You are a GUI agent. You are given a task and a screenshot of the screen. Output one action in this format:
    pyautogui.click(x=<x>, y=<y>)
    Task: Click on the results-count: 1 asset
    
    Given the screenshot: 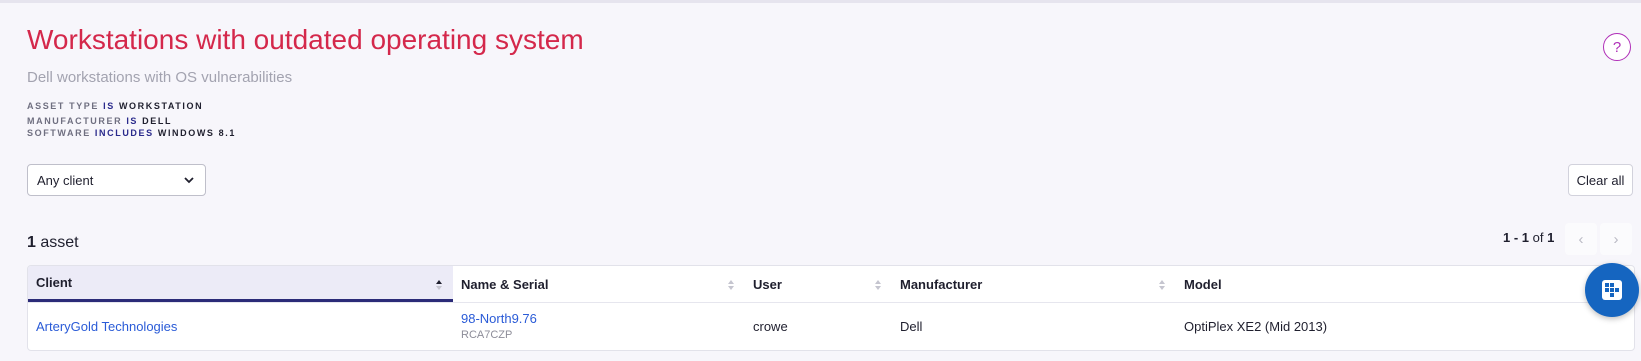 What is the action you would take?
    pyautogui.click(x=53, y=243)
    